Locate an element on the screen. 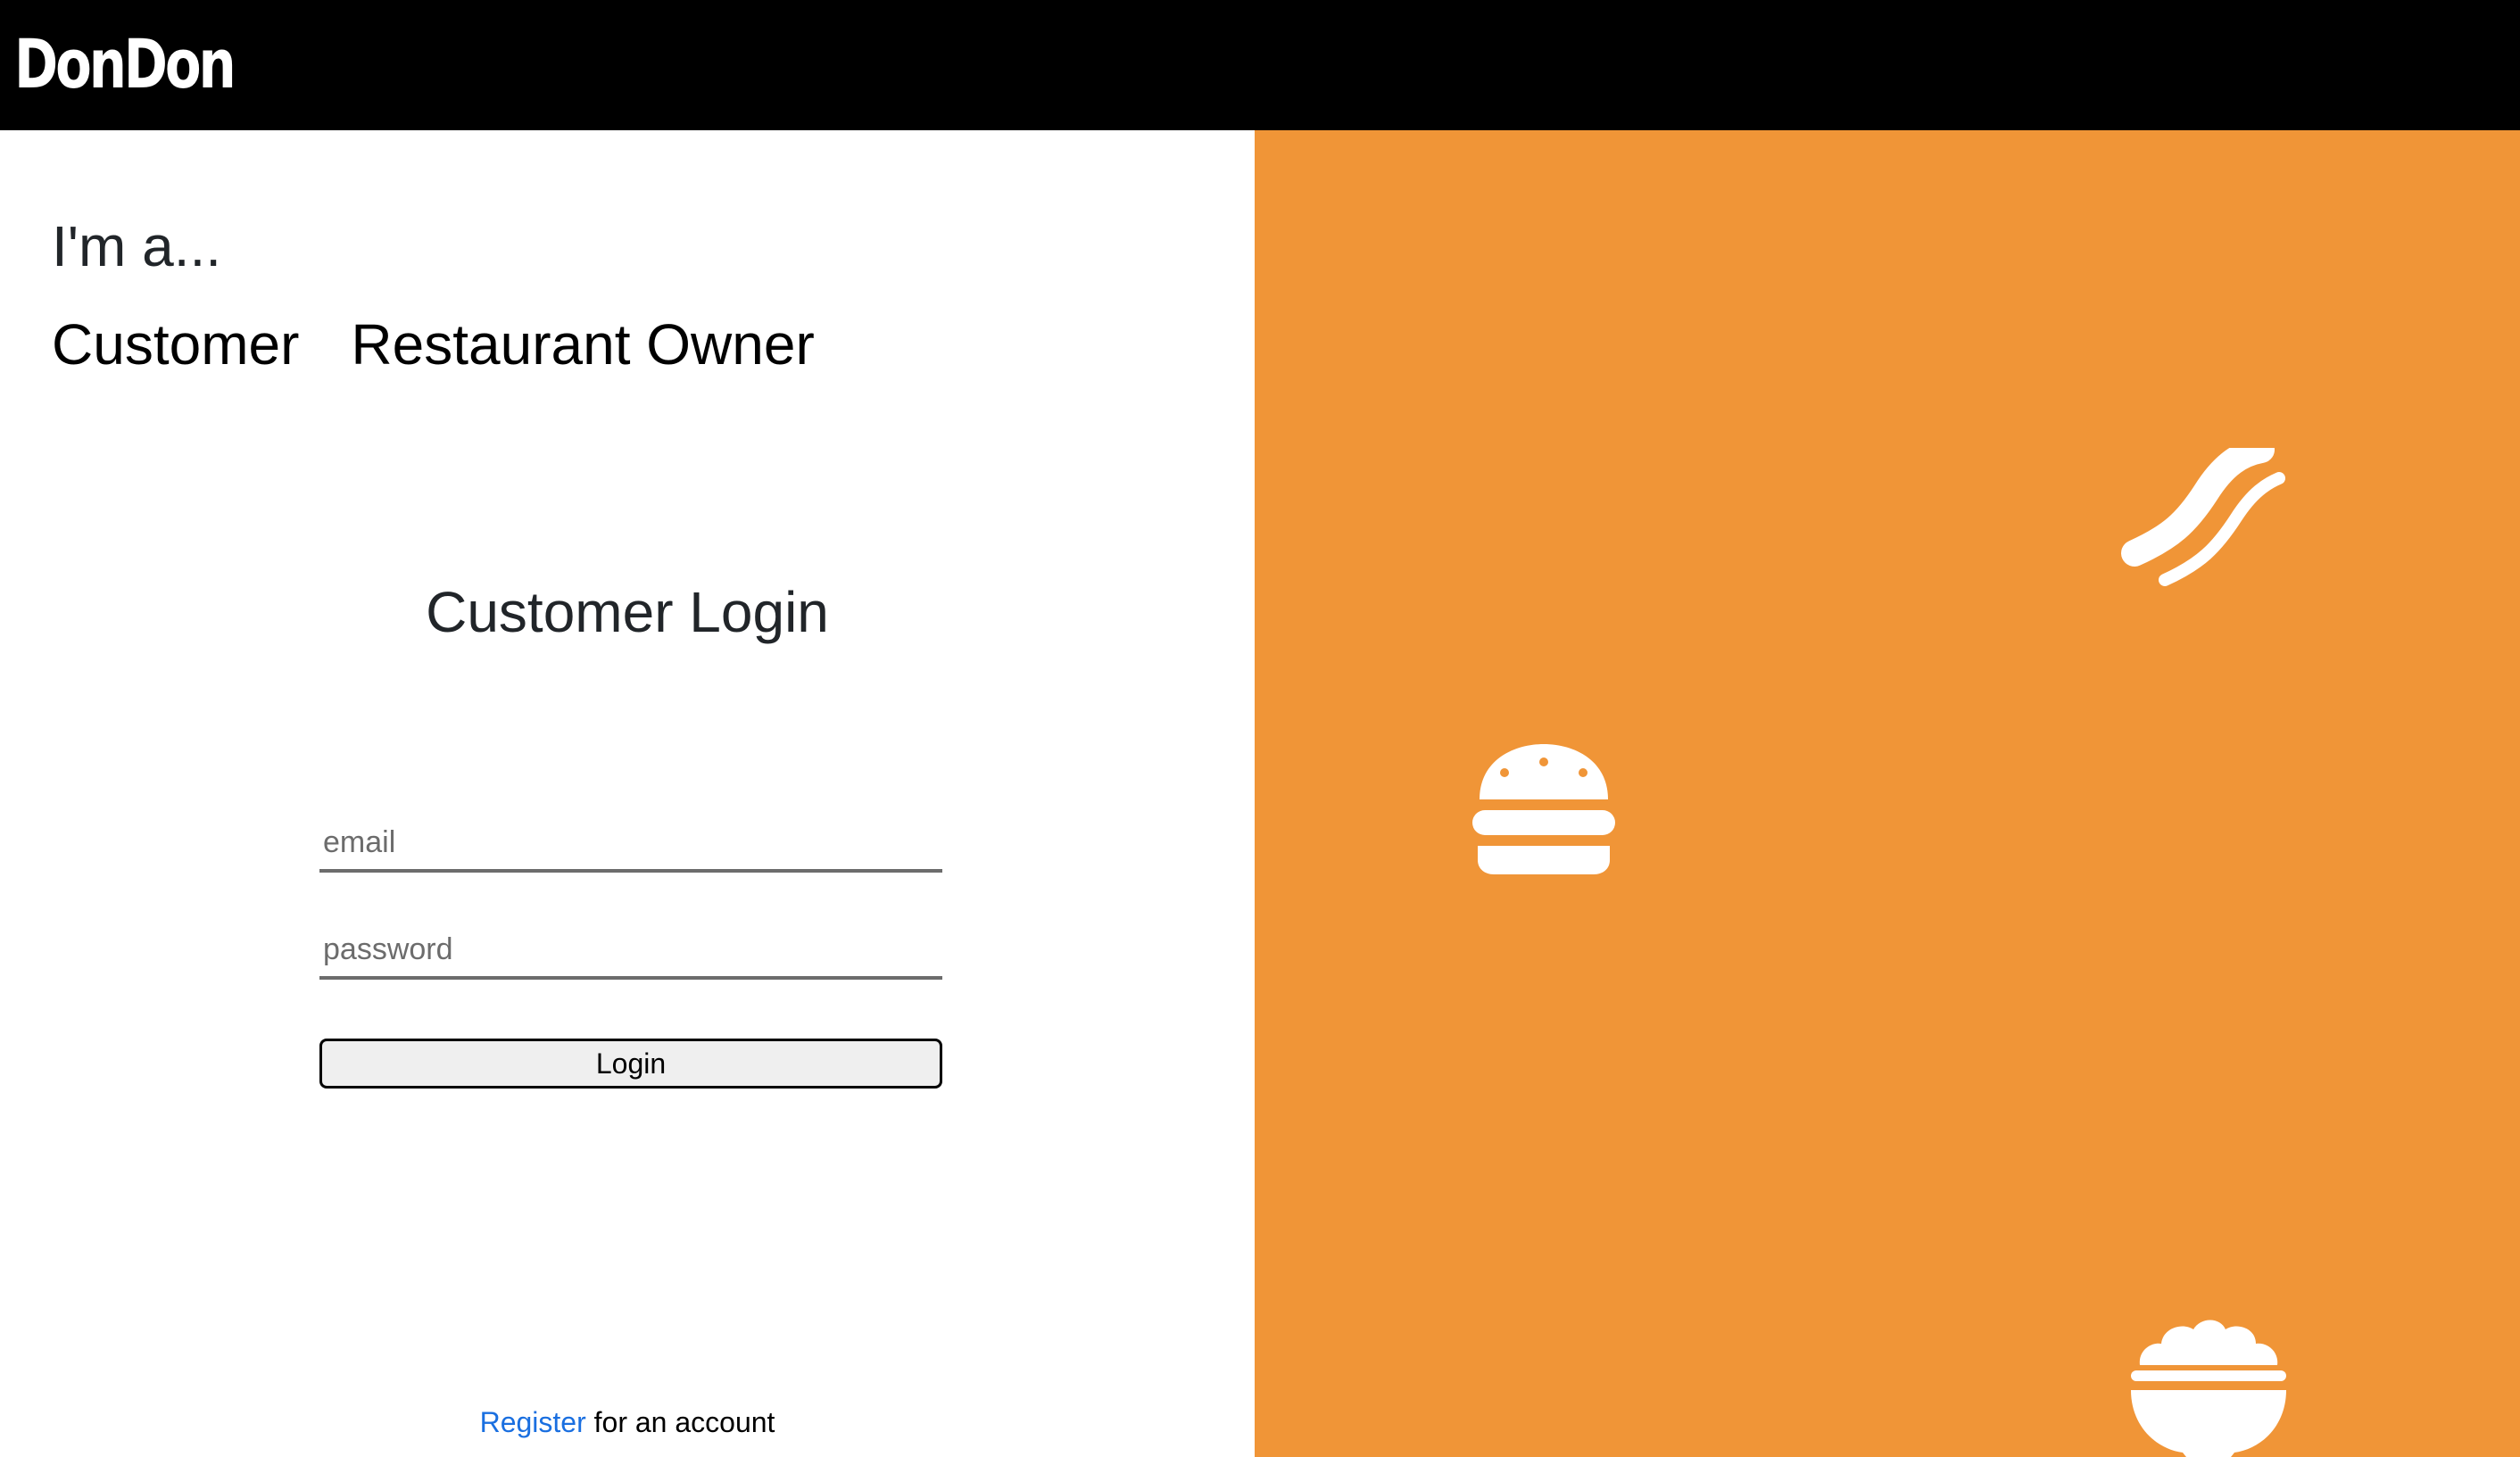 The image size is (2520, 1457). top-bar: DonDon is located at coordinates (1260, 65).